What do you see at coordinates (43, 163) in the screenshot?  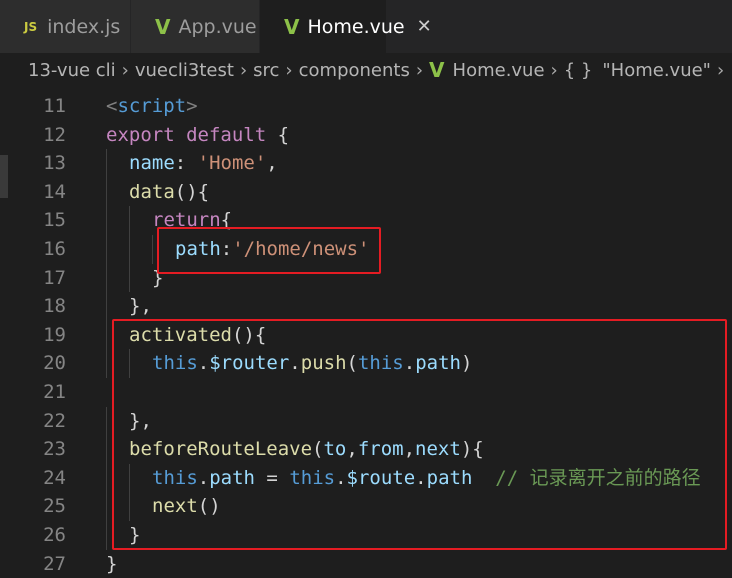 I see `line-number: 13` at bounding box center [43, 163].